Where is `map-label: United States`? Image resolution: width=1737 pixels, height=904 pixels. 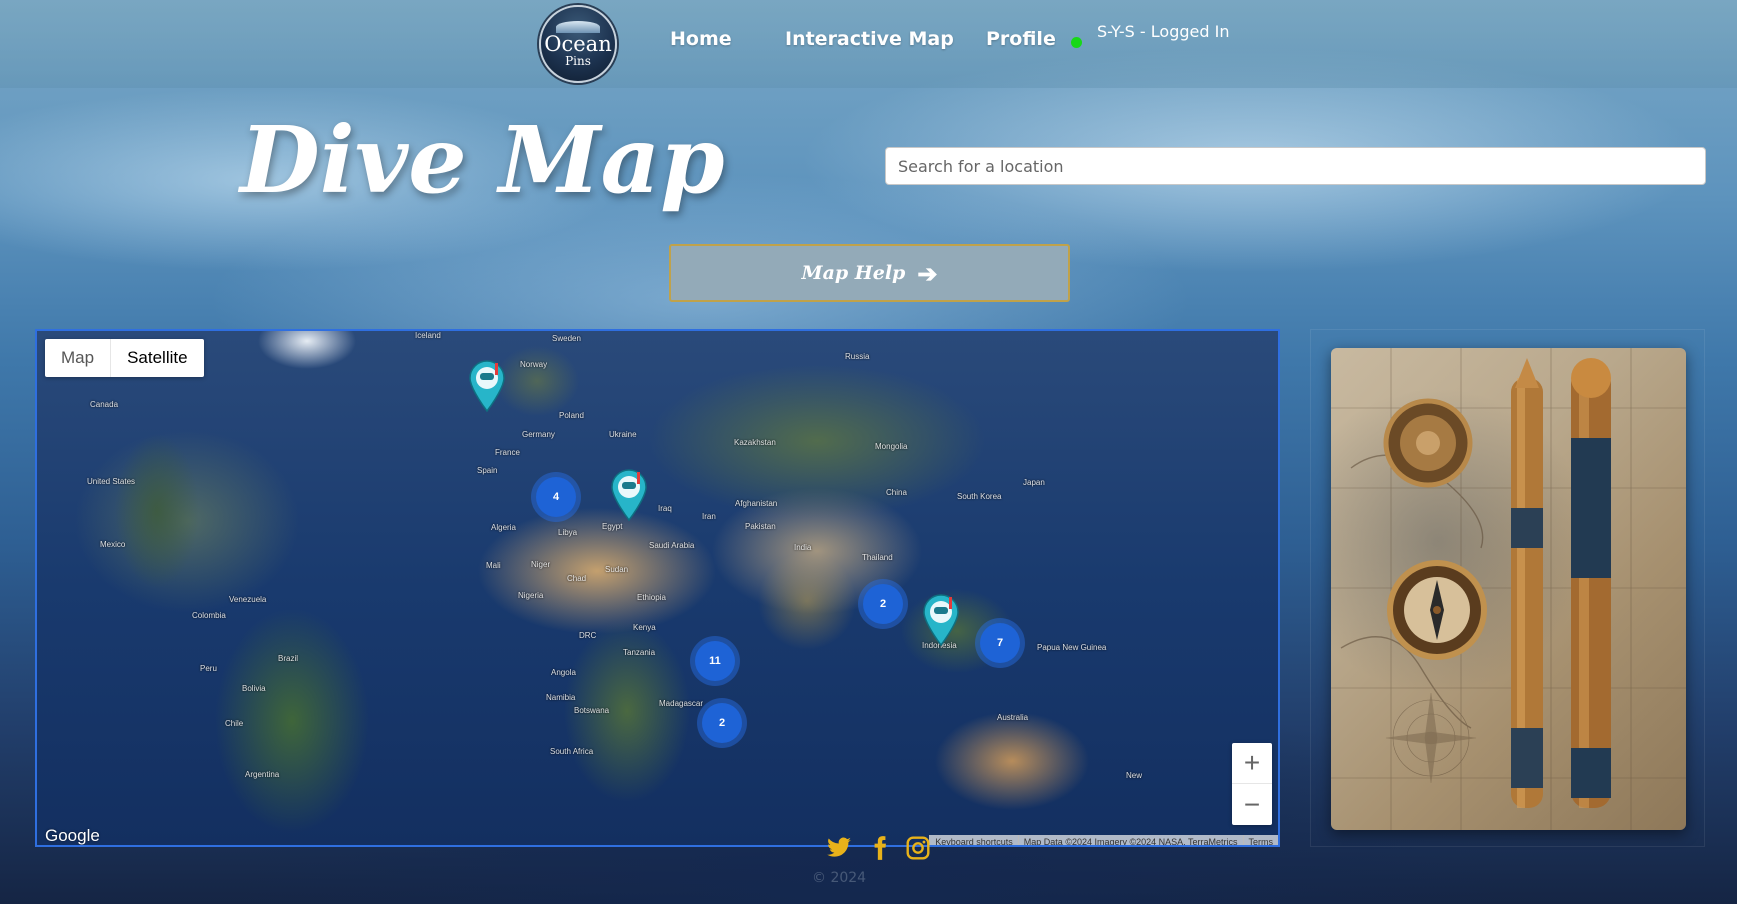 map-label: United States is located at coordinates (111, 481).